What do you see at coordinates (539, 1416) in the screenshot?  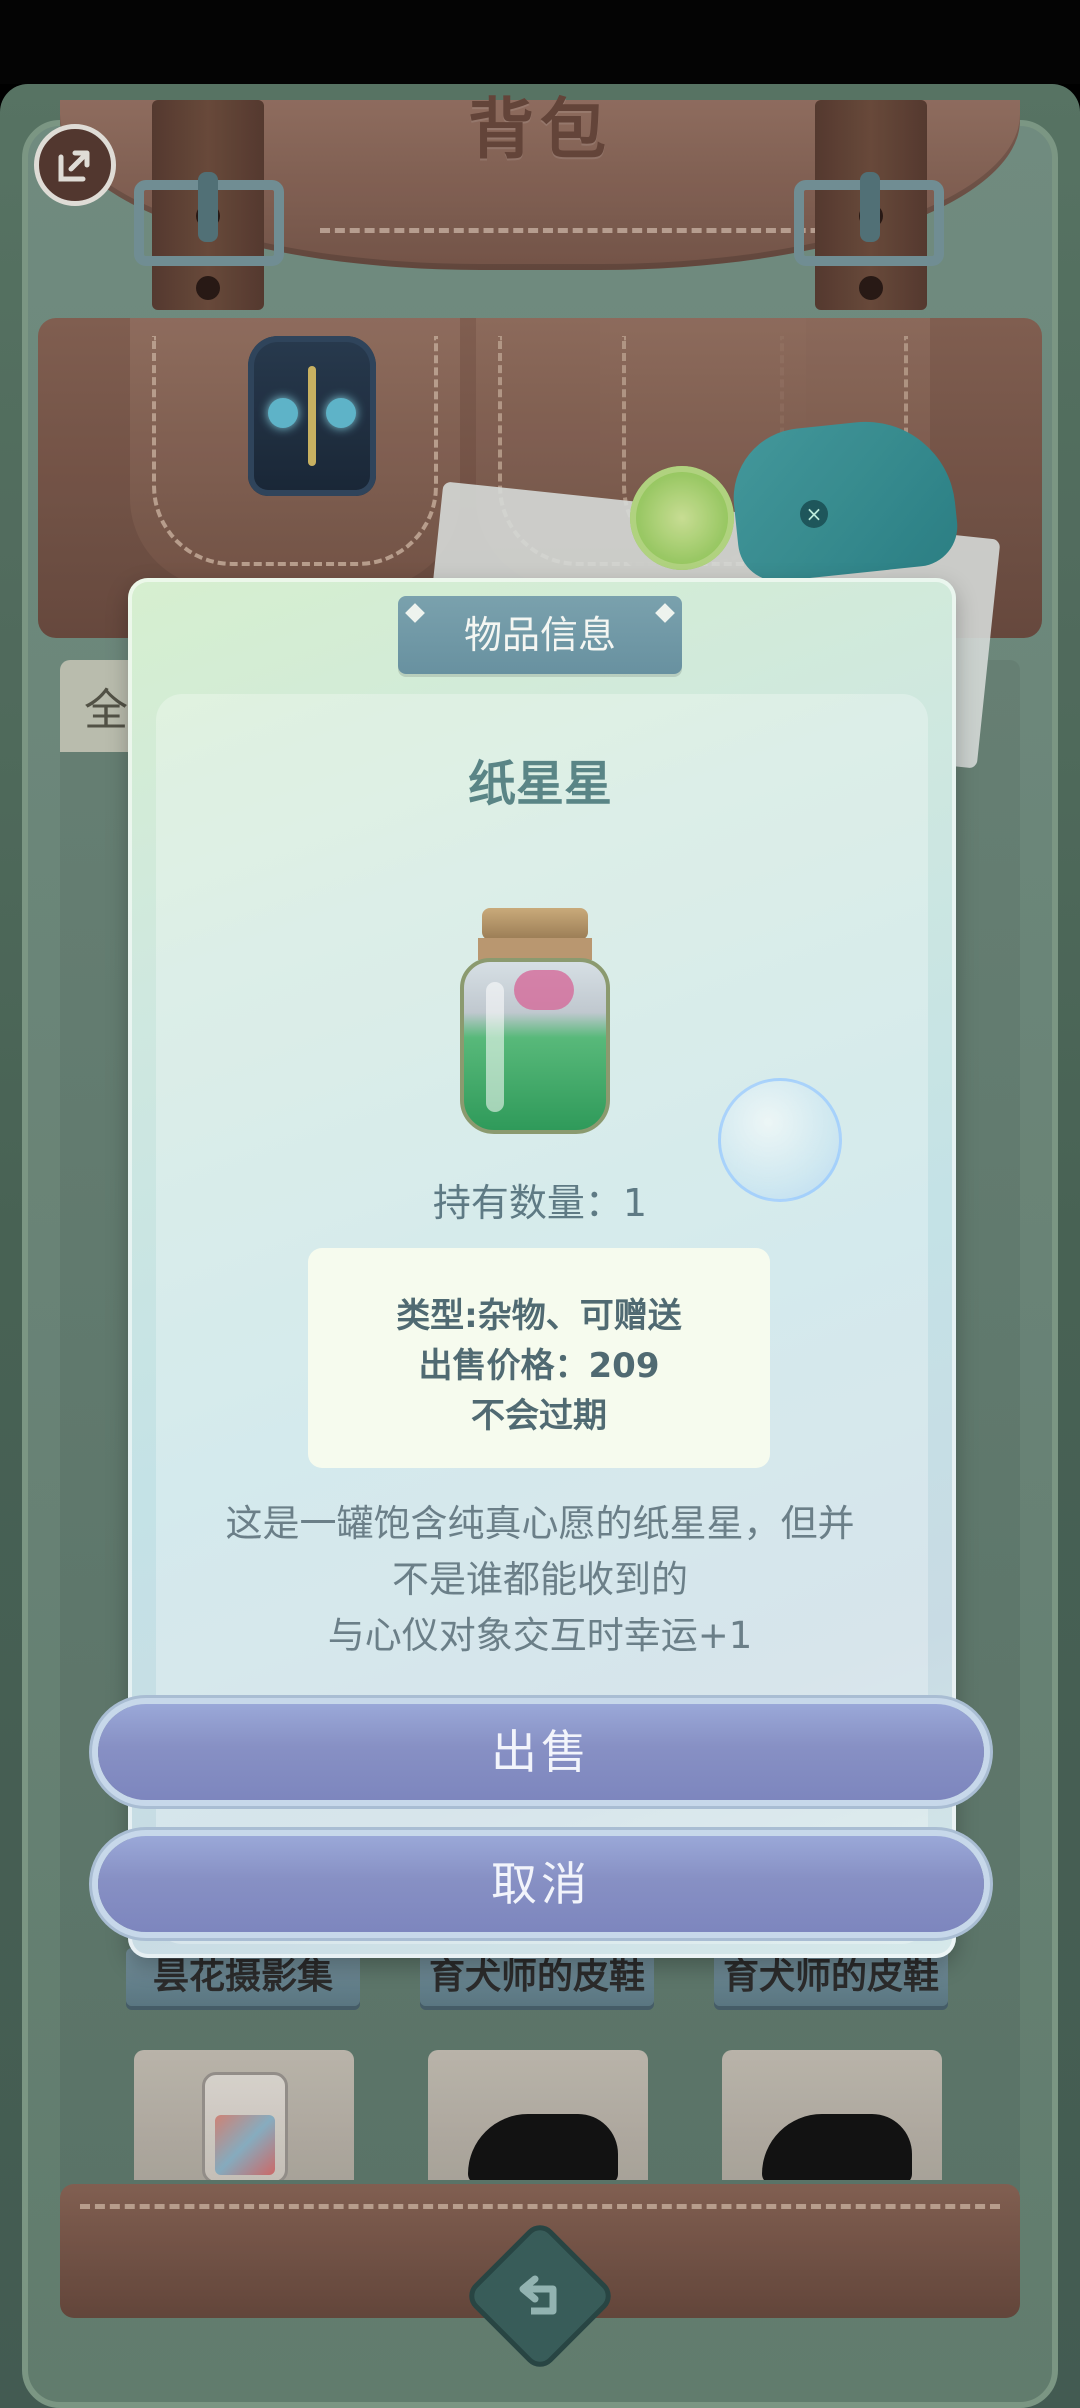 I see `item-expiry: 不会过期` at bounding box center [539, 1416].